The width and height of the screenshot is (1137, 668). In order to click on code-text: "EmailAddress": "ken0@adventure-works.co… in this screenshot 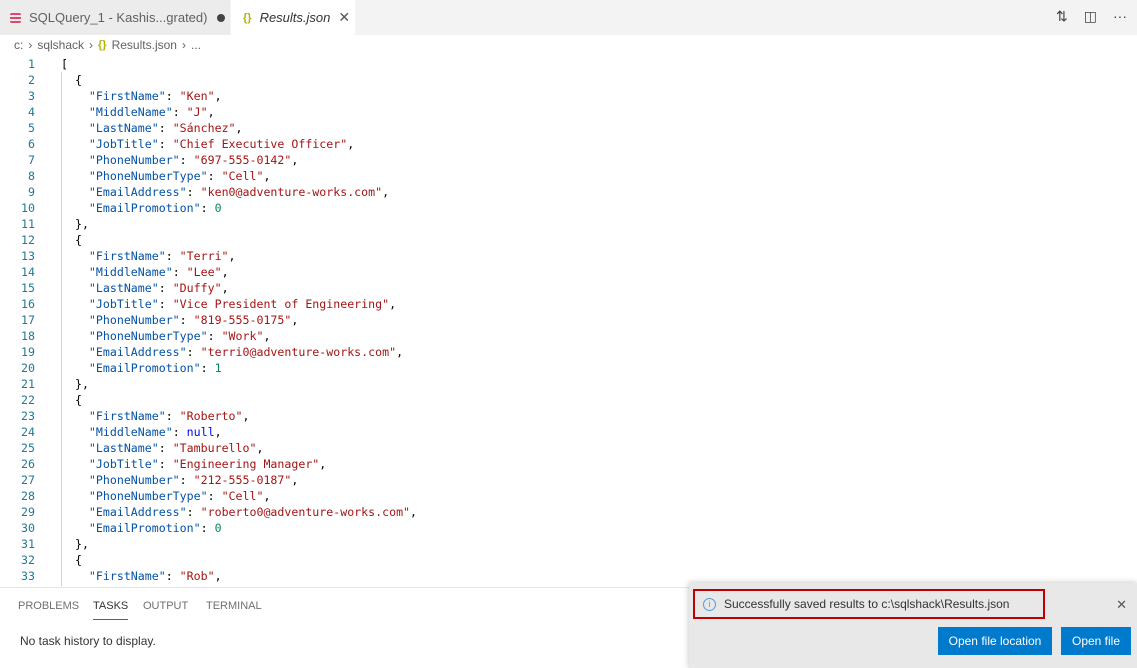, I will do `click(239, 192)`.